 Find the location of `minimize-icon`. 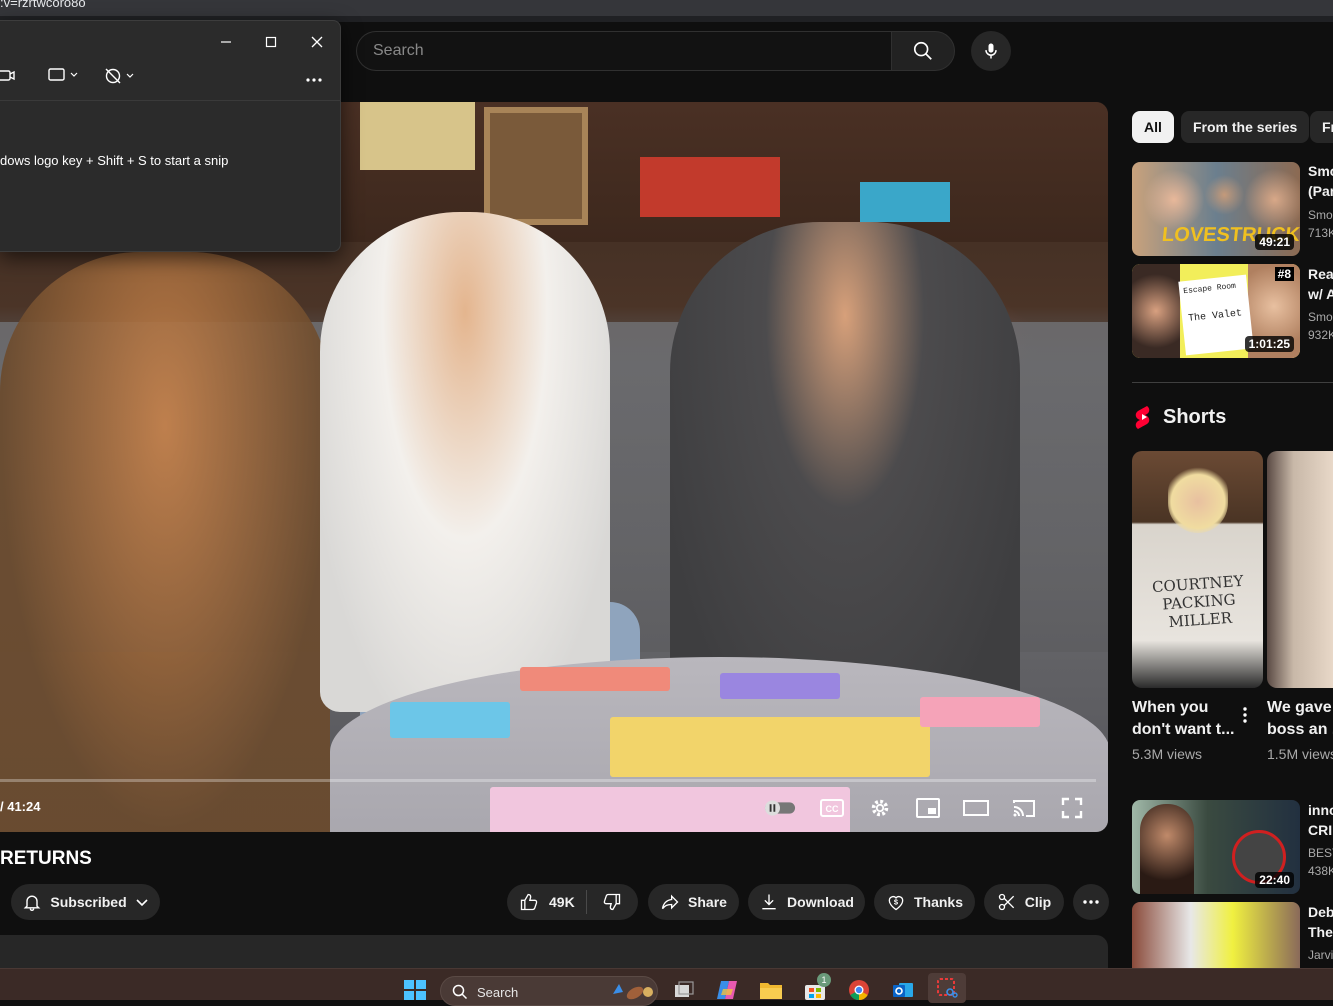

minimize-icon is located at coordinates (226, 42).